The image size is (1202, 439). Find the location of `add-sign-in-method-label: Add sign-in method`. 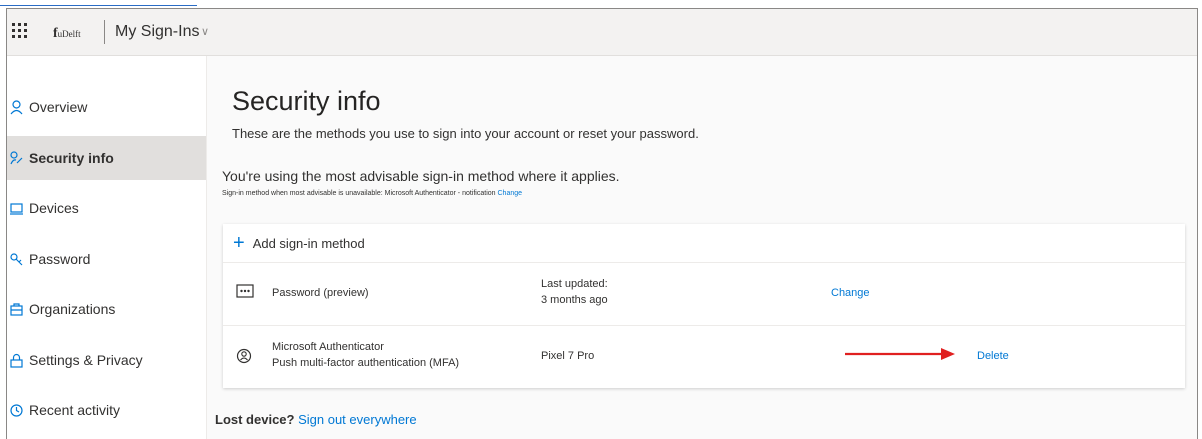

add-sign-in-method-label: Add sign-in method is located at coordinates (308, 243).